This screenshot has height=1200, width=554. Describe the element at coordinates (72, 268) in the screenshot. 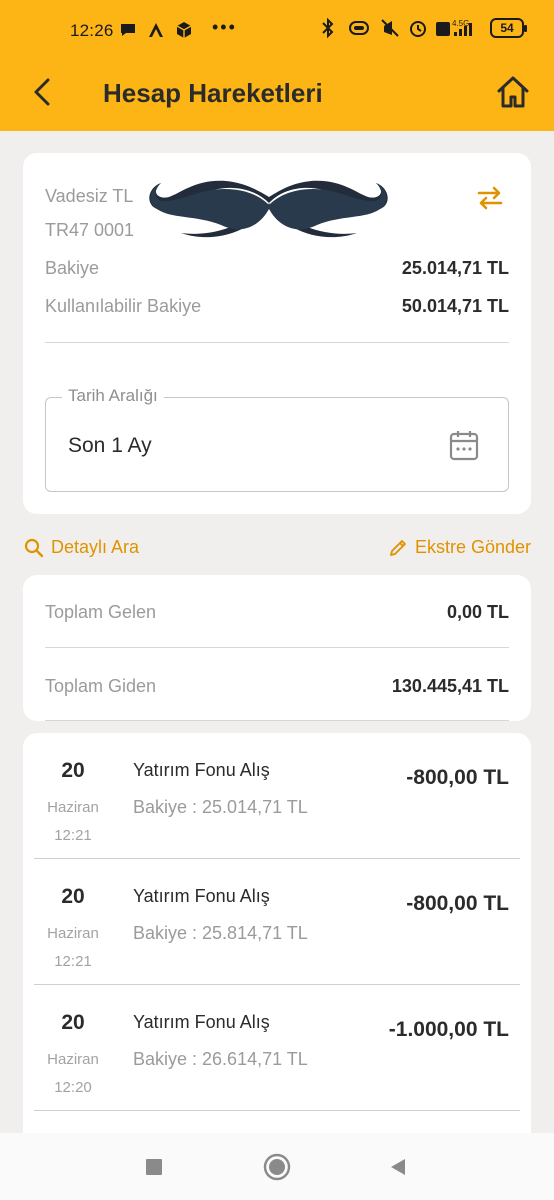

I see `balance-label: Bakiye` at that location.